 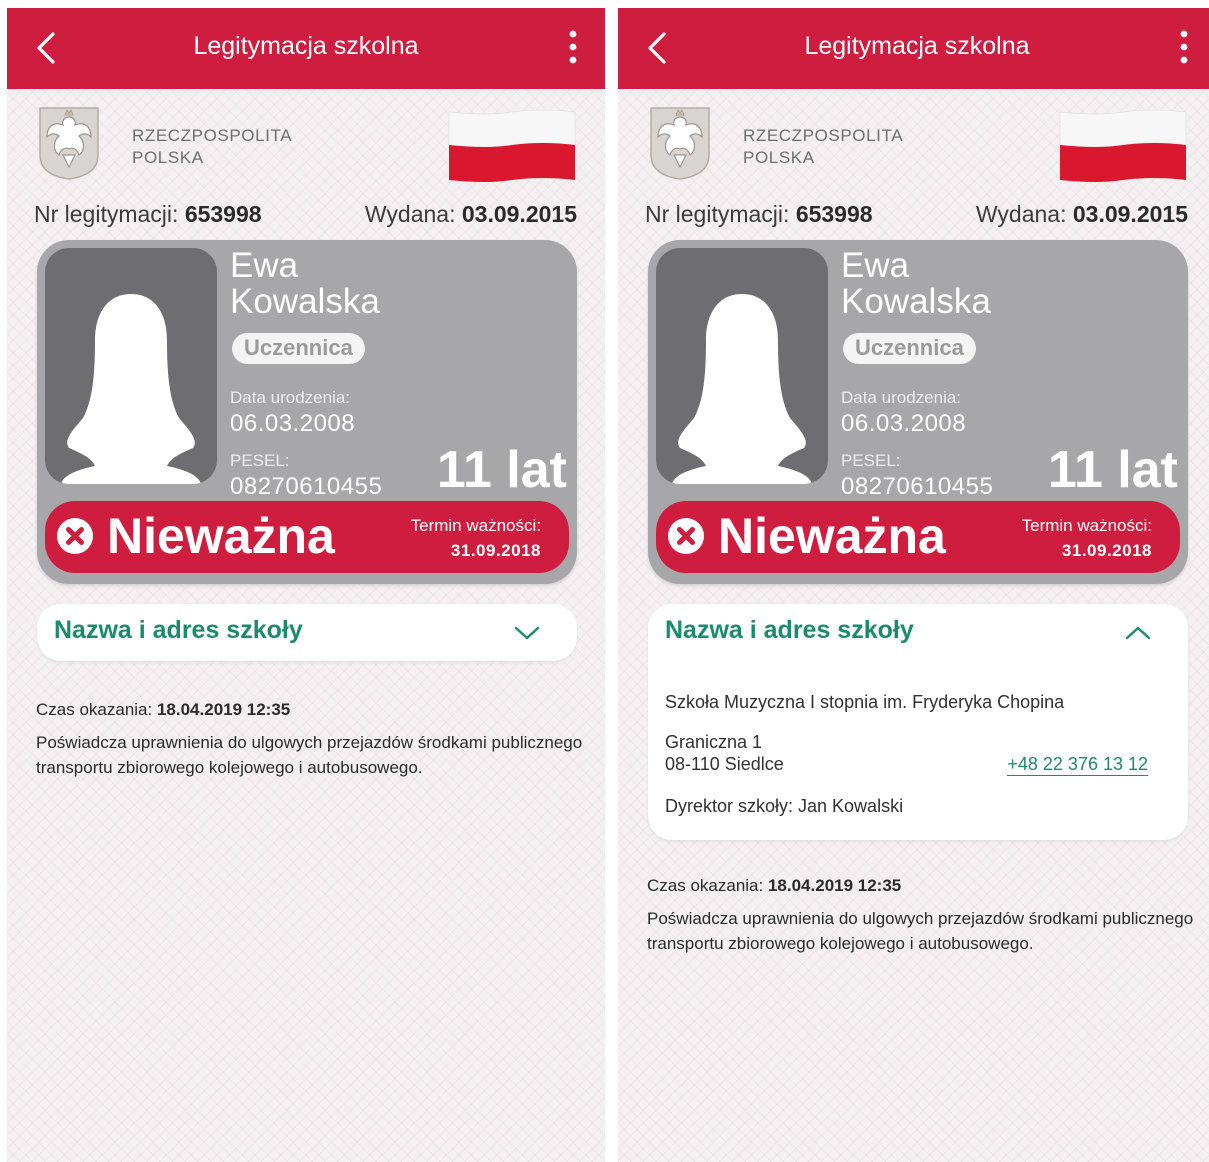 I want to click on school-phone-link: +48 22 376 13 12, so click(x=1077, y=765).